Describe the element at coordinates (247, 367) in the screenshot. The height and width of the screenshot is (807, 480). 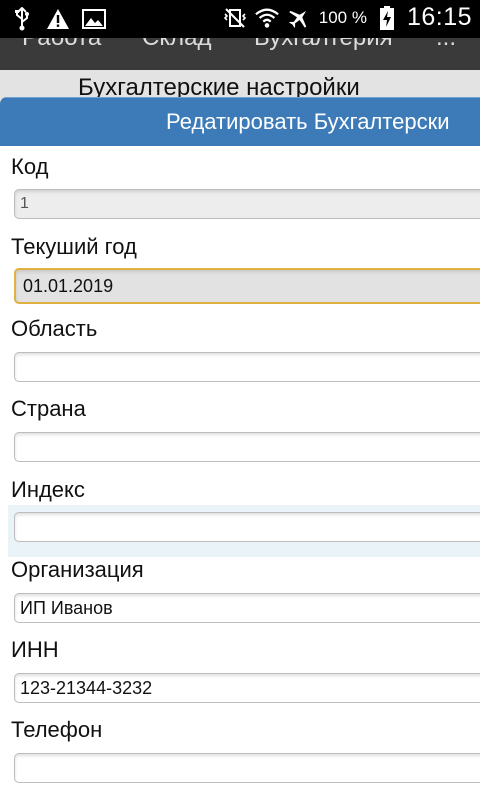
I see `region-field` at that location.